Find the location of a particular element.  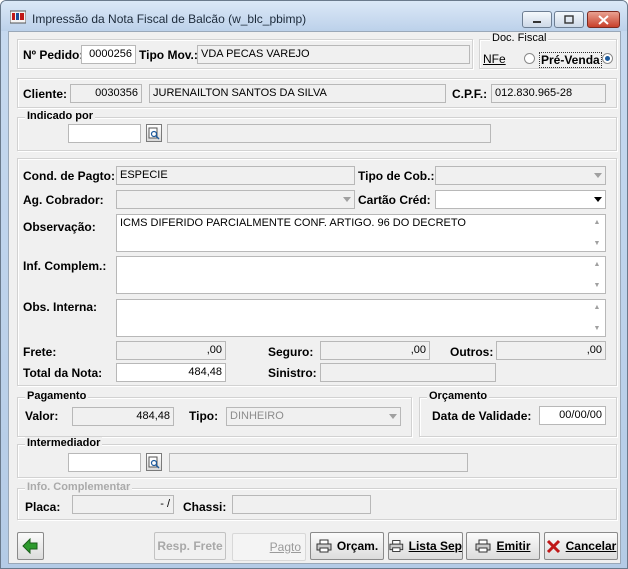

cartao-cred-select is located at coordinates (520, 199).